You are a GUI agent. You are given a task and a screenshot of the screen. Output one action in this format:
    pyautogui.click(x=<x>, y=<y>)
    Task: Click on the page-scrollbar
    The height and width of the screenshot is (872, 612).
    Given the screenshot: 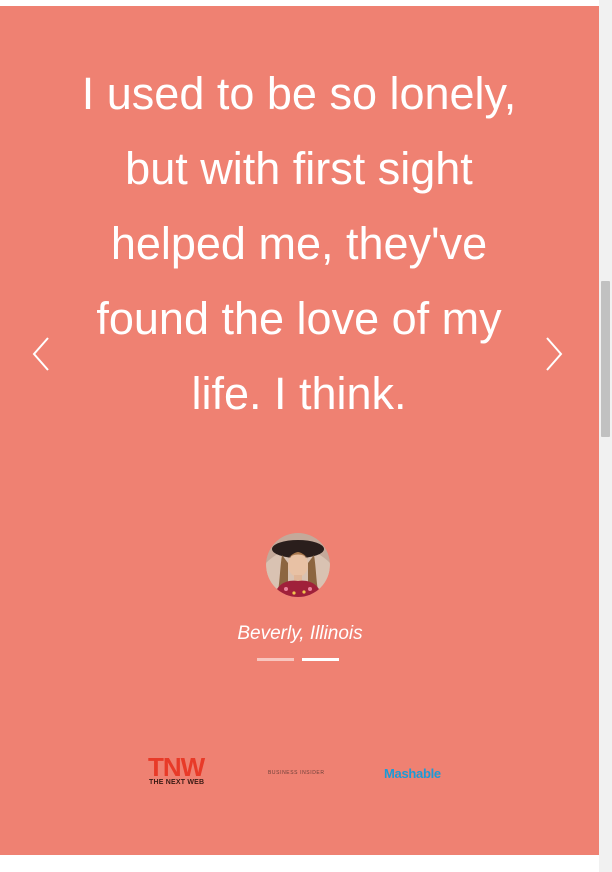 What is the action you would take?
    pyautogui.click(x=605, y=436)
    